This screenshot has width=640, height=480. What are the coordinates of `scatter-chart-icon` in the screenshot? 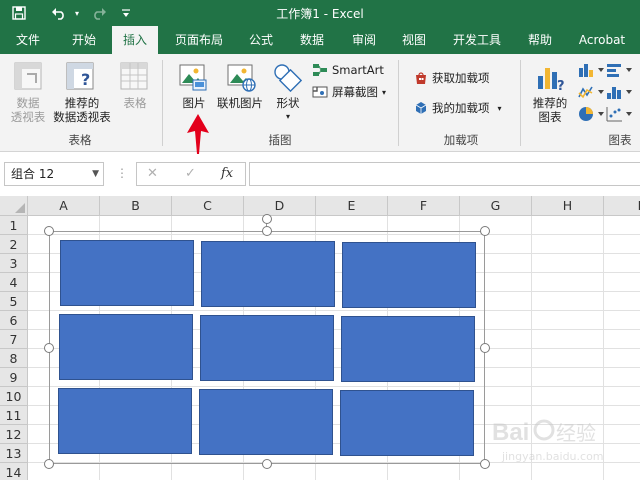 It's located at (621, 115).